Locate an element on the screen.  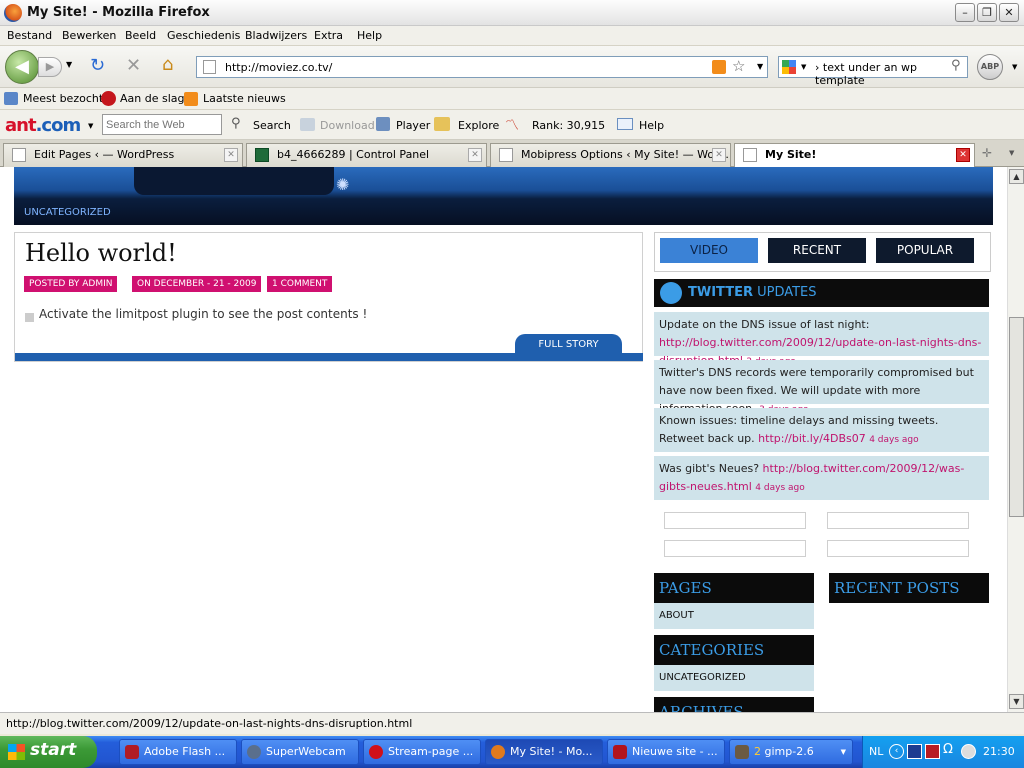
tweet-link: http://bit.ly/4DBs07 is located at coordinates (812, 438).